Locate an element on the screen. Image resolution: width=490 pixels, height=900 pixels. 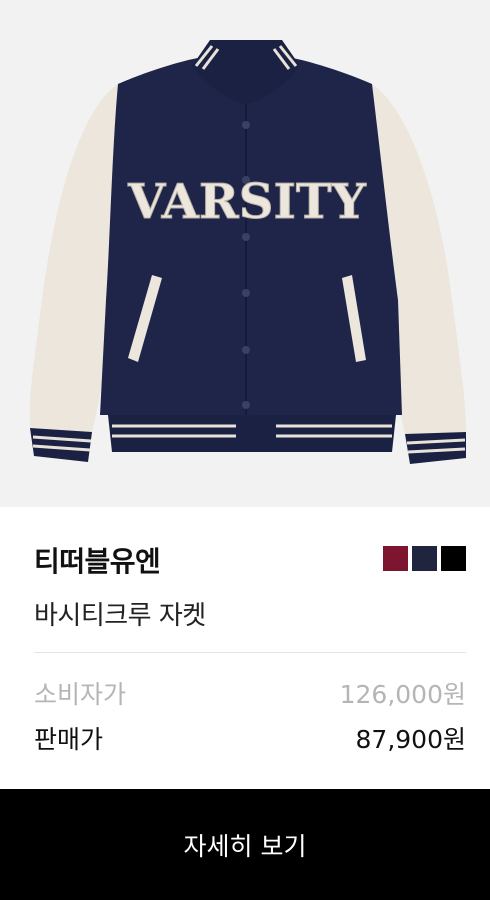
color-swatches is located at coordinates (424, 558).